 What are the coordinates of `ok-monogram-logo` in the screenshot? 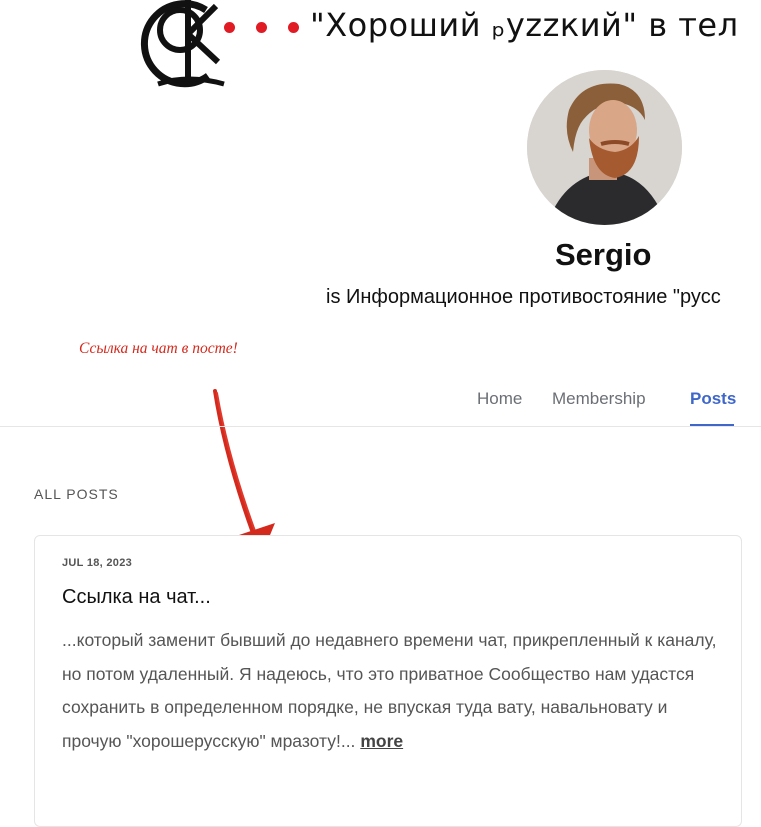 It's located at (182, 44).